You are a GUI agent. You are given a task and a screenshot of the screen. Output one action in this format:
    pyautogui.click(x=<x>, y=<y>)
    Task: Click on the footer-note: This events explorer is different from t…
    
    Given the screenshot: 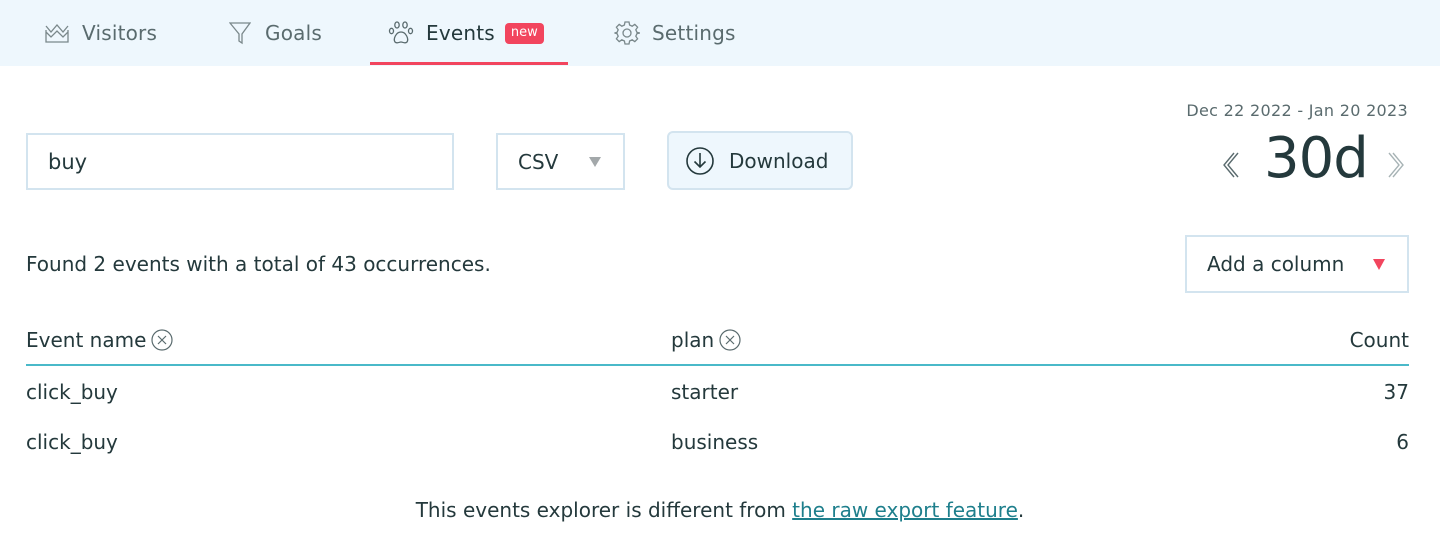 What is the action you would take?
    pyautogui.click(x=720, y=510)
    